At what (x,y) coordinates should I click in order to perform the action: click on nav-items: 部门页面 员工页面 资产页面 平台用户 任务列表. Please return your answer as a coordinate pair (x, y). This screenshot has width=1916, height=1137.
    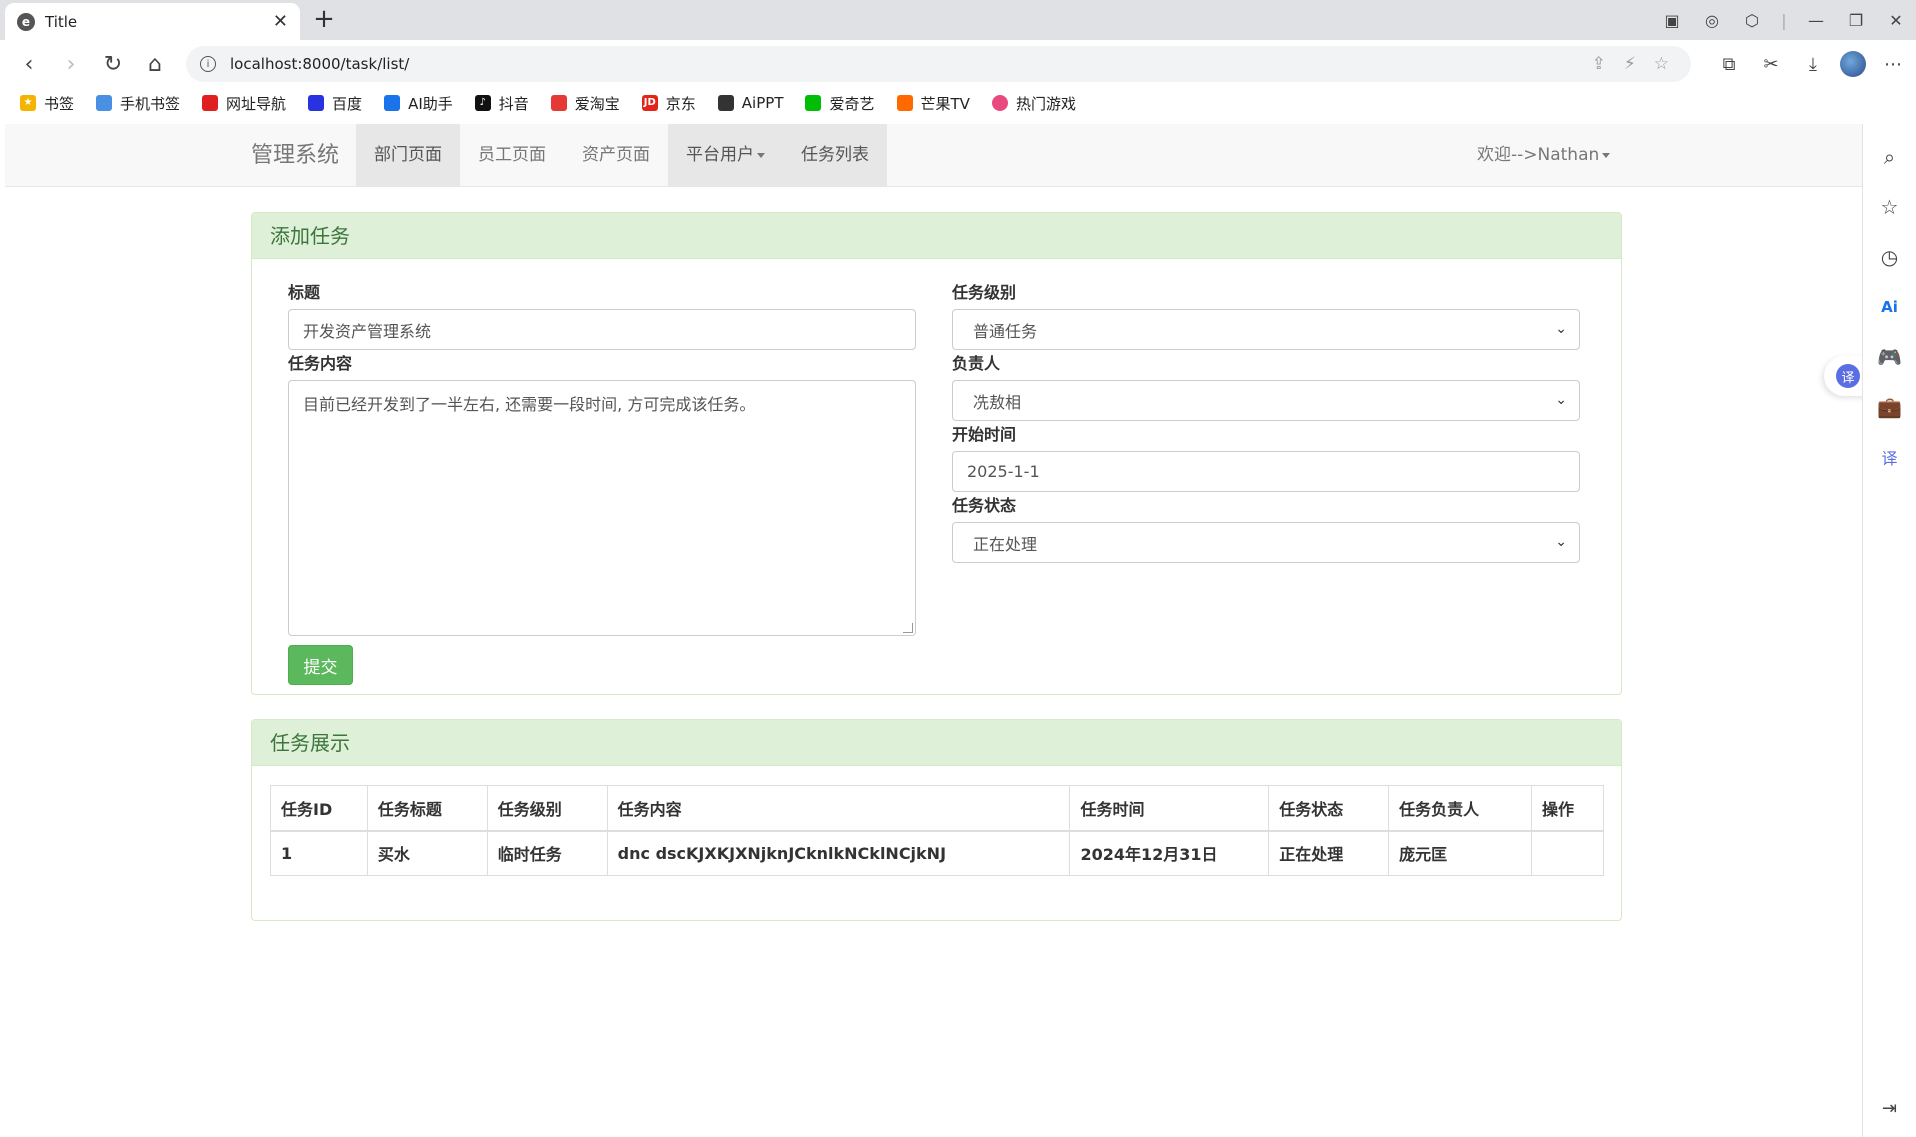
    Looking at the image, I should click on (621, 155).